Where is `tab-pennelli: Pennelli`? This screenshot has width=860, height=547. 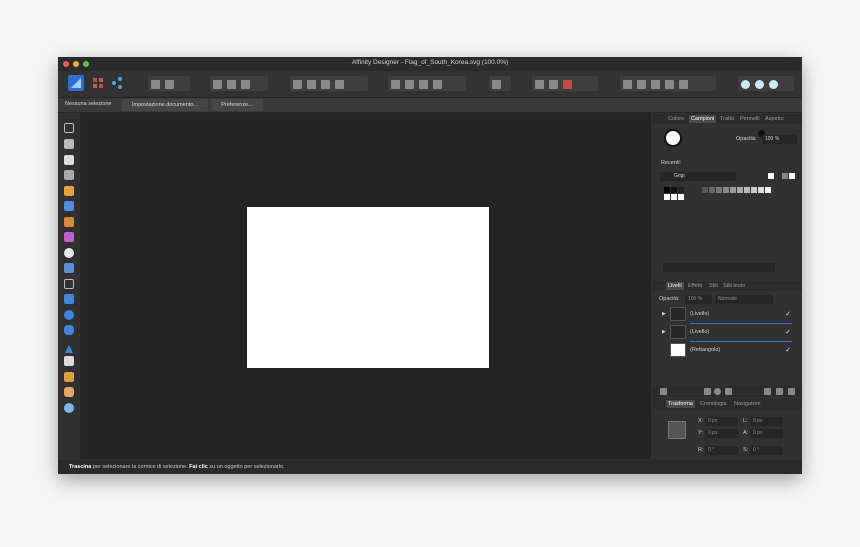
tab-pennelli: Pennelli is located at coordinates (750, 119).